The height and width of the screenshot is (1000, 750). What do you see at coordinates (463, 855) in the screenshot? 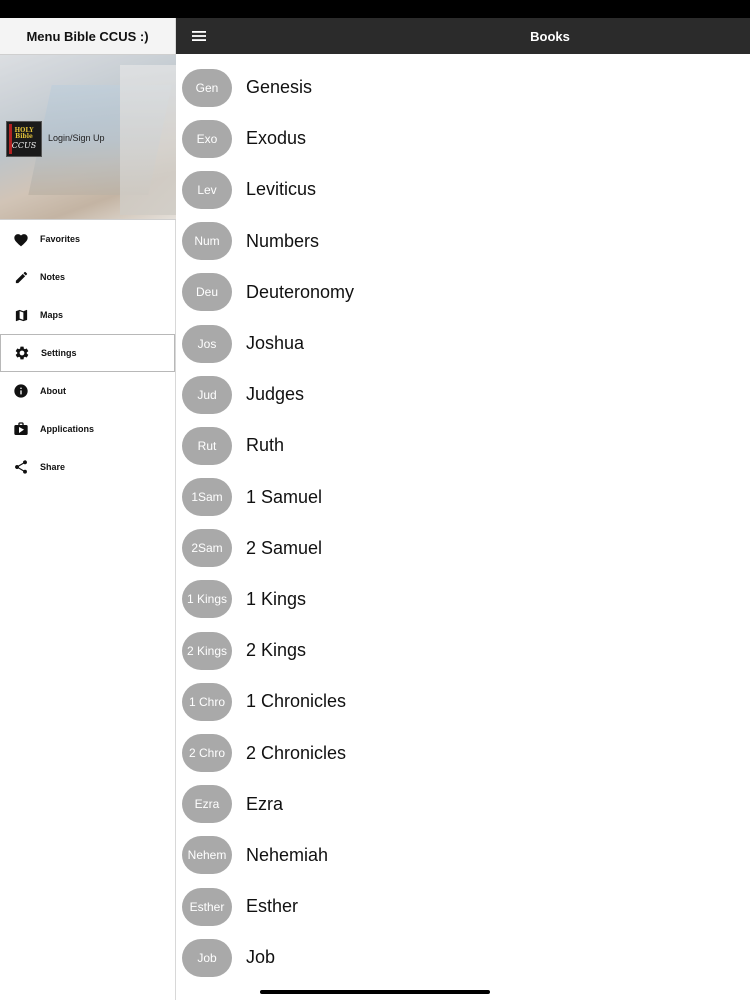
I see `book-list-item: Nehem Nehemiah` at bounding box center [463, 855].